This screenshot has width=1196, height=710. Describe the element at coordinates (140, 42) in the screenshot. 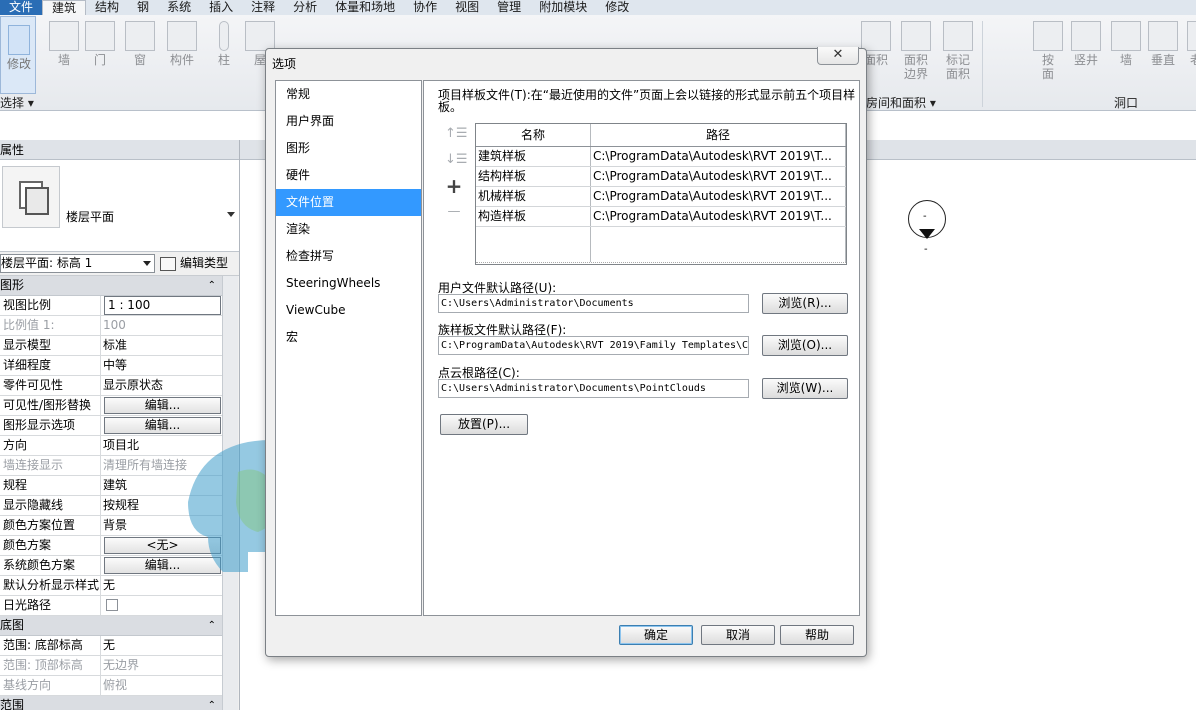

I see `window-tool: 窗` at that location.